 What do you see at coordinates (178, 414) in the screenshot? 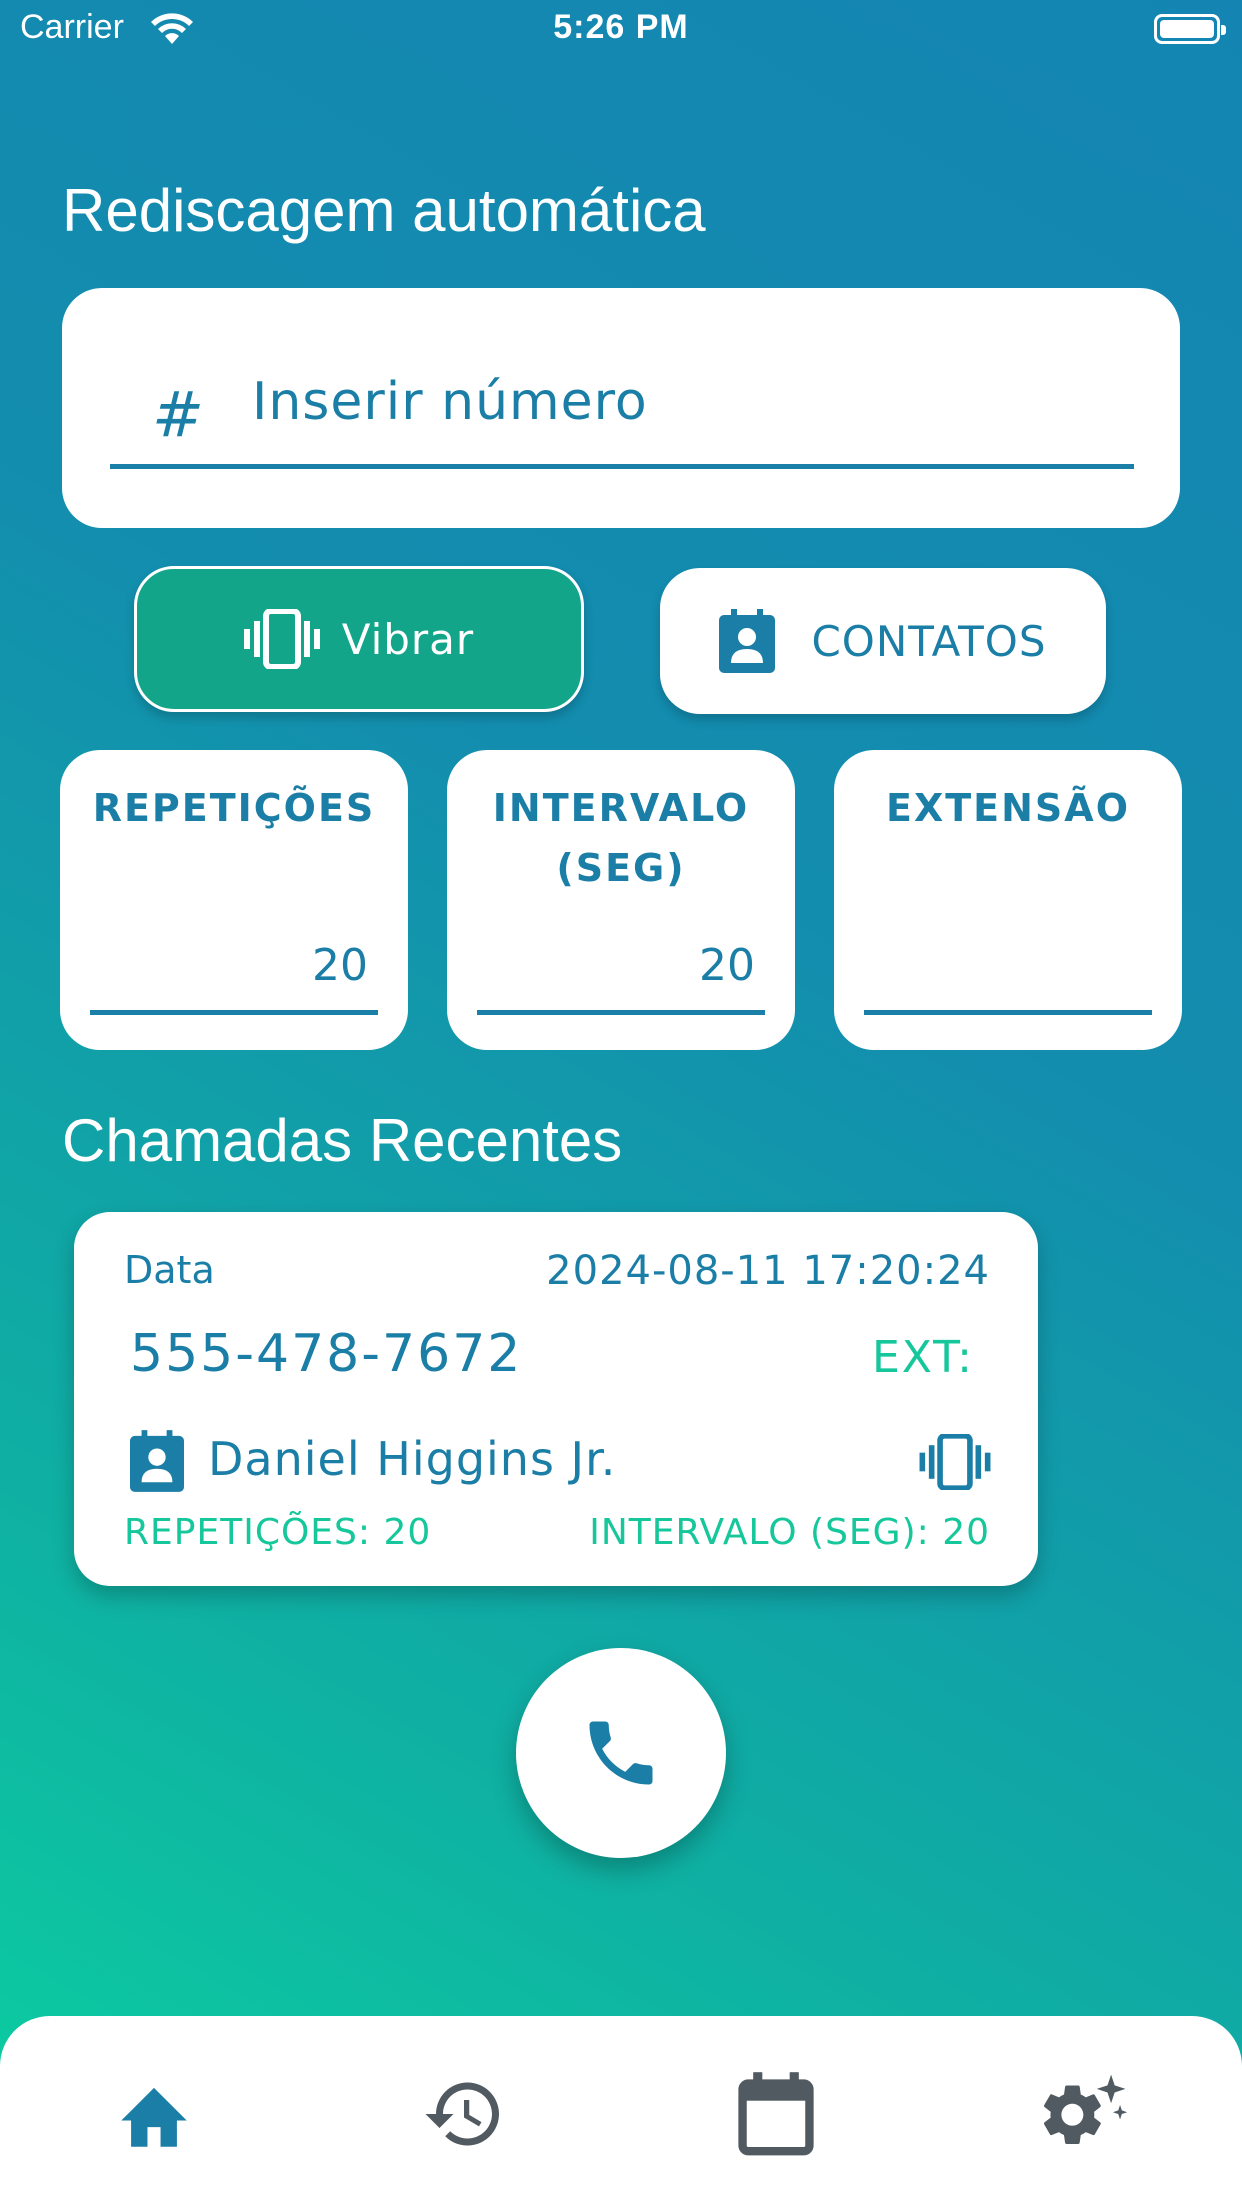
I see `hash-icon: #` at bounding box center [178, 414].